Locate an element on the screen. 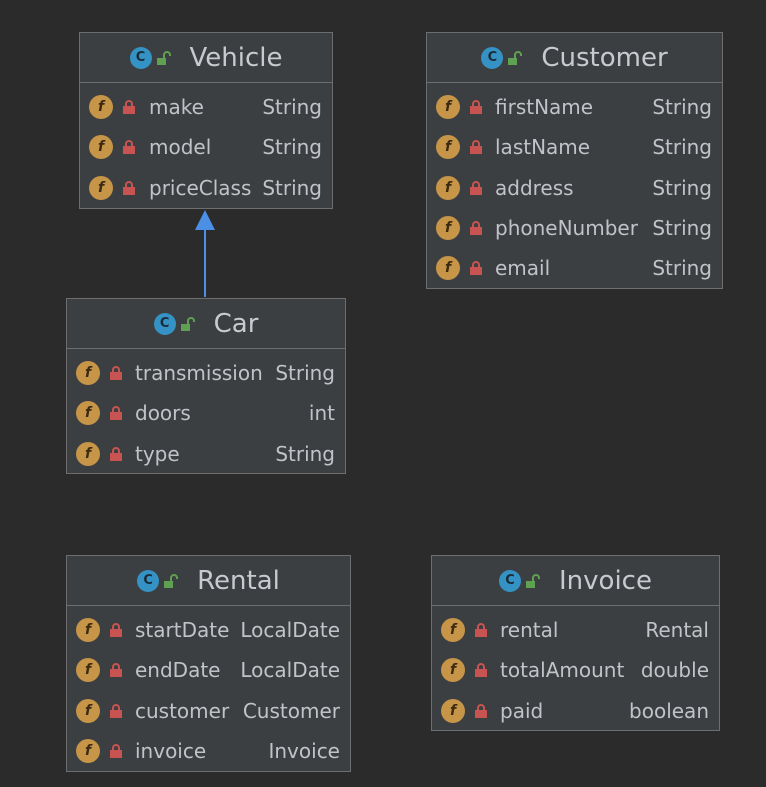 The height and width of the screenshot is (787, 766). field-name: lastName is located at coordinates (543, 147).